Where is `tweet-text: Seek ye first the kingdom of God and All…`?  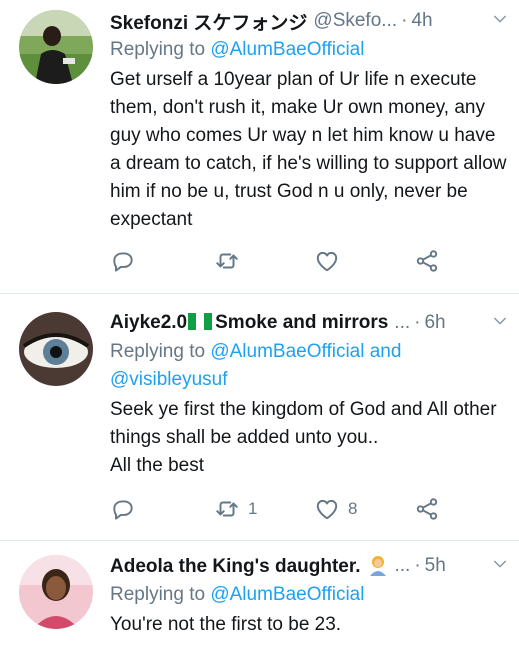 tweet-text: Seek ye first the kingdom of God and All… is located at coordinates (303, 437).